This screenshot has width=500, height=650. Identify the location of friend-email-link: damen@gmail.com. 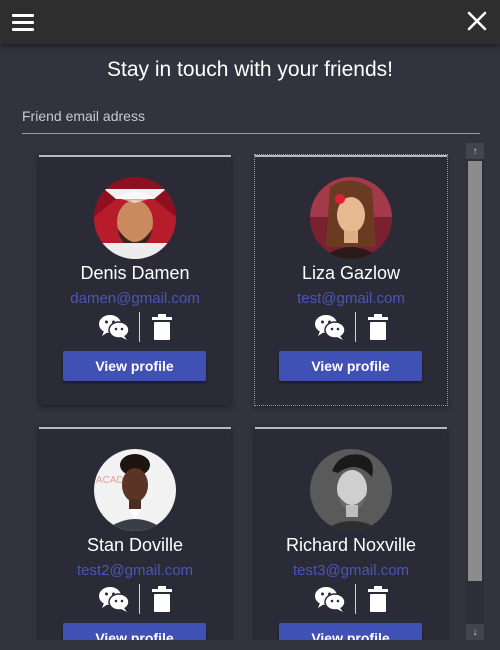
(135, 298).